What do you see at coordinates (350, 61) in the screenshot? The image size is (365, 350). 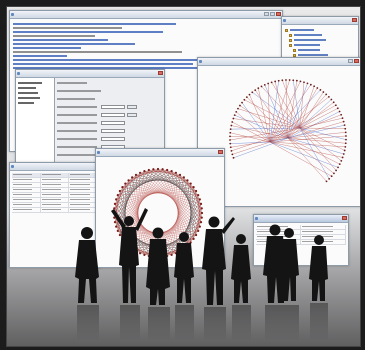 I see `minimize-button` at bounding box center [350, 61].